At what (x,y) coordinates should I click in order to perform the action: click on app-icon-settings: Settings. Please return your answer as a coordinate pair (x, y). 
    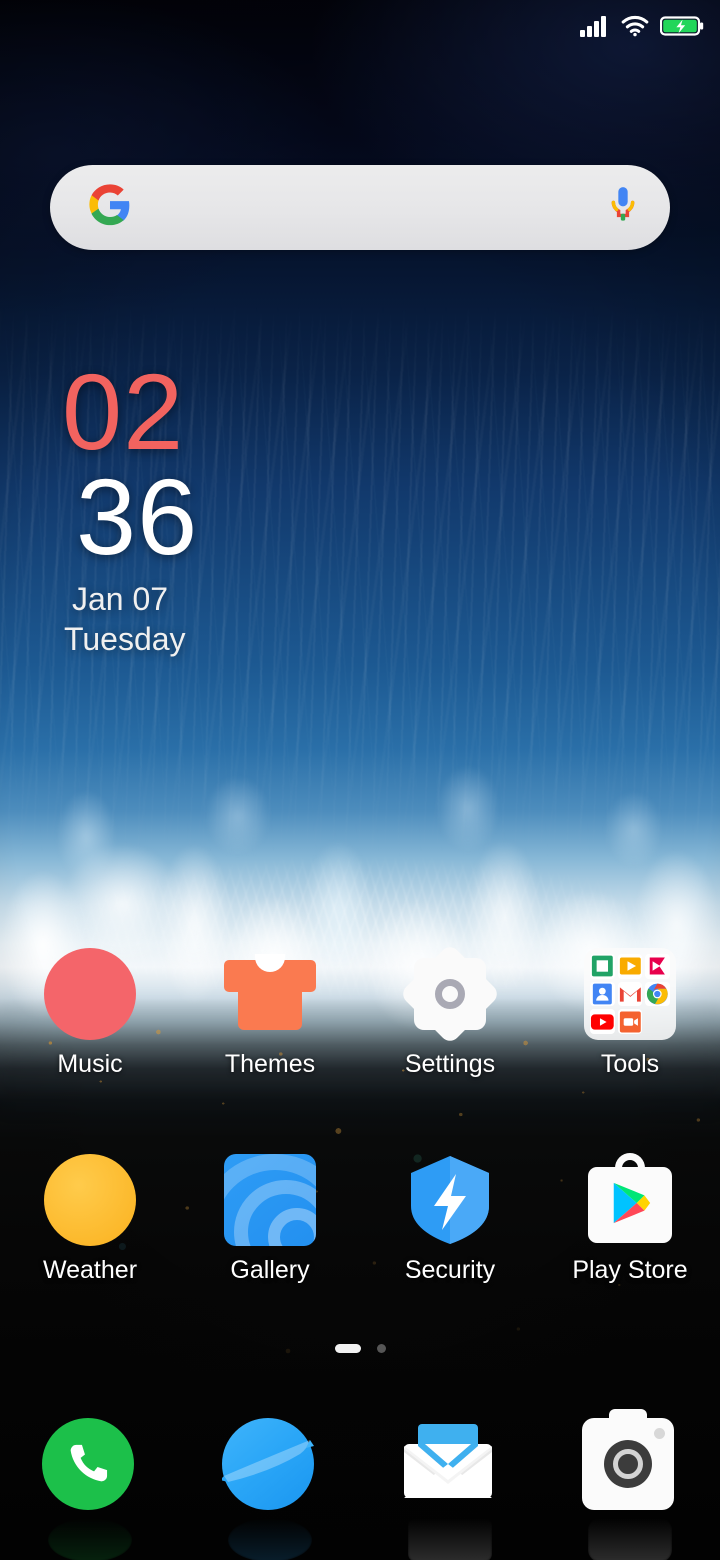
    Looking at the image, I should click on (450, 1011).